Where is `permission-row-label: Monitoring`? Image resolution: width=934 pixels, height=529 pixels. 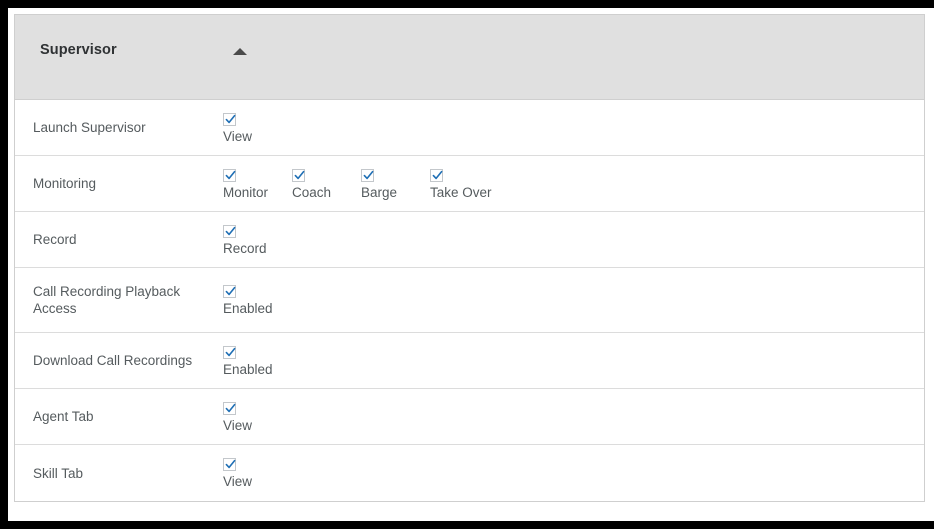 permission-row-label: Monitoring is located at coordinates (65, 183).